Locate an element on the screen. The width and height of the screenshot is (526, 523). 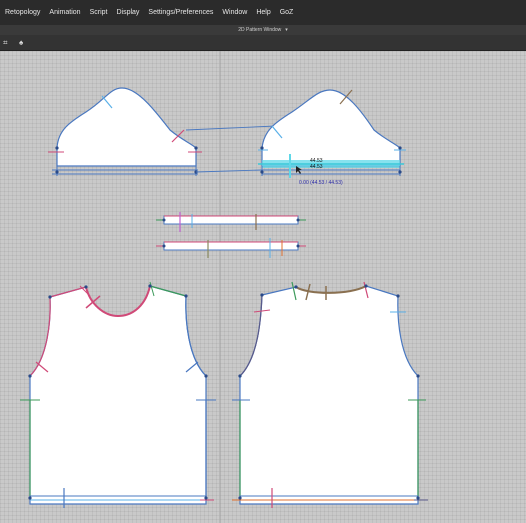
window-title-bar: 2D Pattern Window ▾ is located at coordinates (263, 30).